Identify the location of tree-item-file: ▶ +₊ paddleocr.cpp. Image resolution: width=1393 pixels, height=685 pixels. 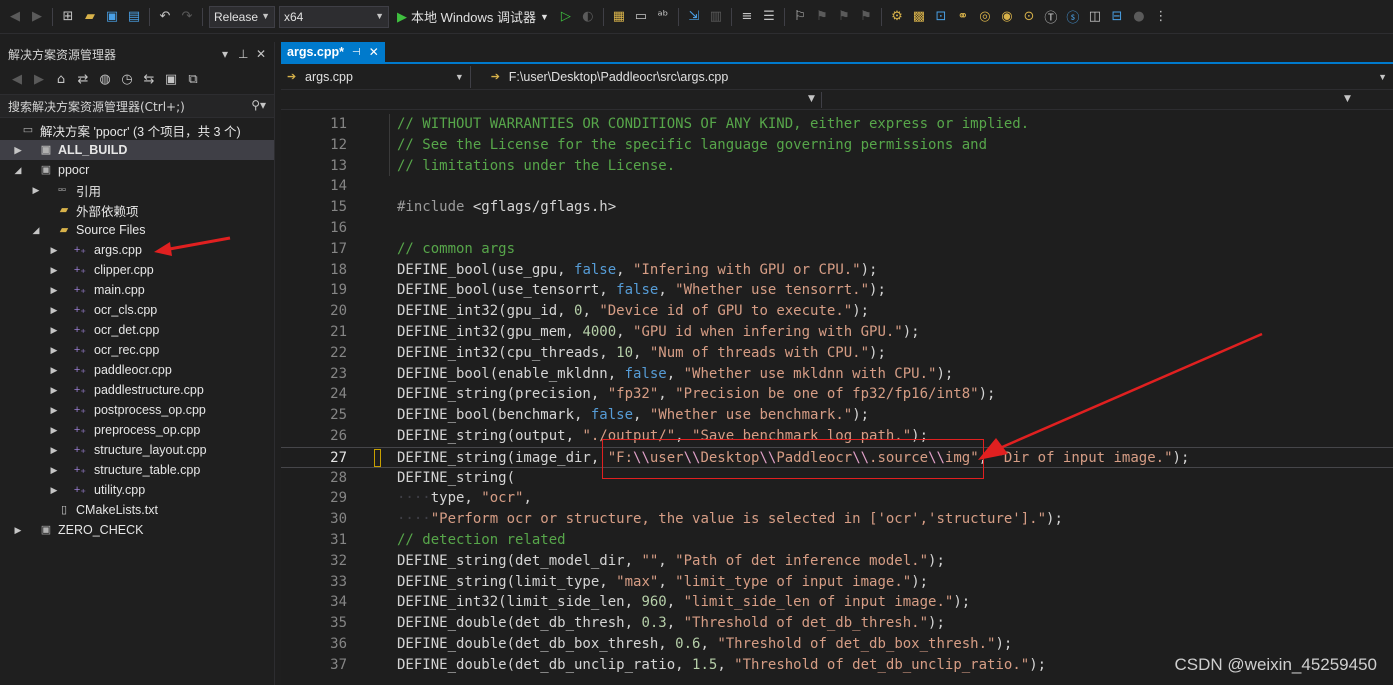
(137, 370).